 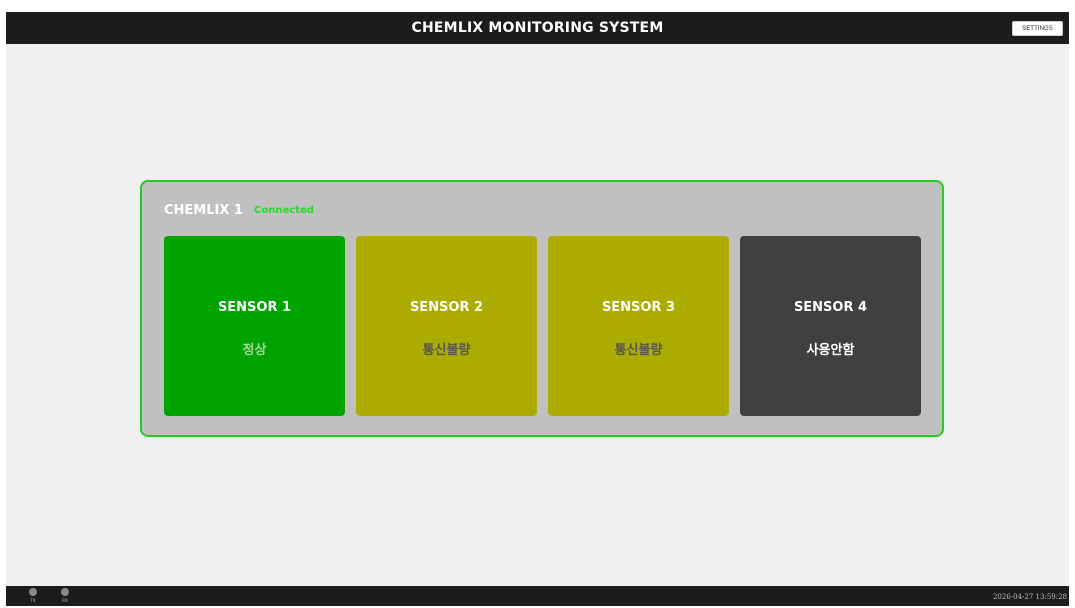 What do you see at coordinates (33, 597) in the screenshot?
I see `tx-indicator: TX` at bounding box center [33, 597].